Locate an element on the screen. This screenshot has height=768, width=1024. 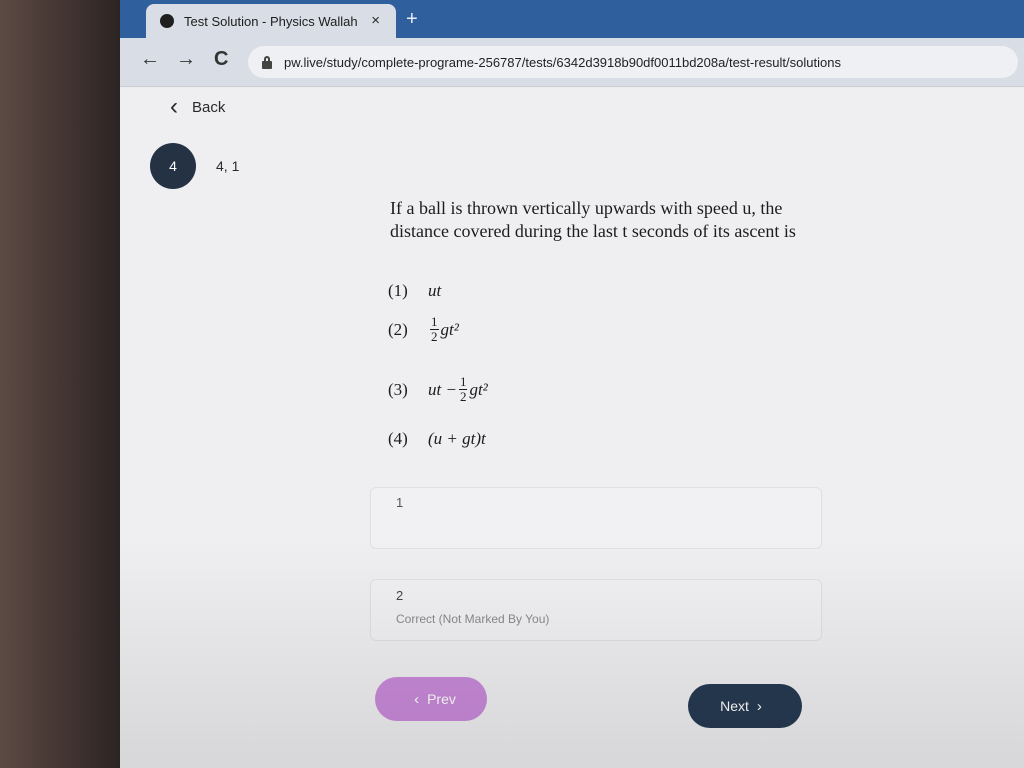
tab-test-solution: Test Solution - Physics Wallah × is located at coordinates (271, 21).